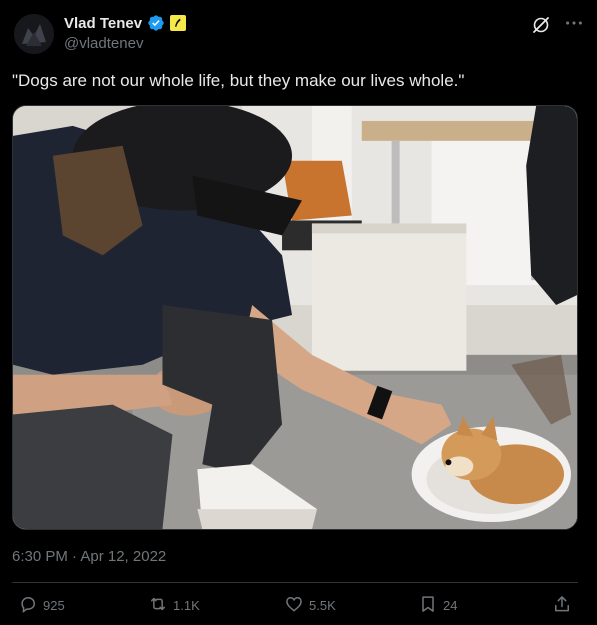 This screenshot has height=625, width=597. Describe the element at coordinates (28, 605) in the screenshot. I see `reply-icon` at that location.